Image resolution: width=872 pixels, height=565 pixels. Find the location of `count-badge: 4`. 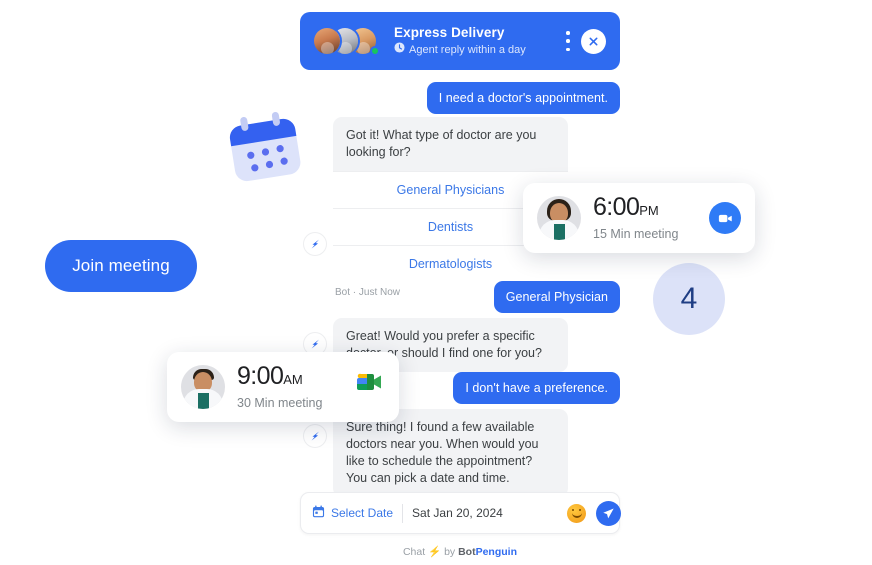

count-badge: 4 is located at coordinates (689, 299).